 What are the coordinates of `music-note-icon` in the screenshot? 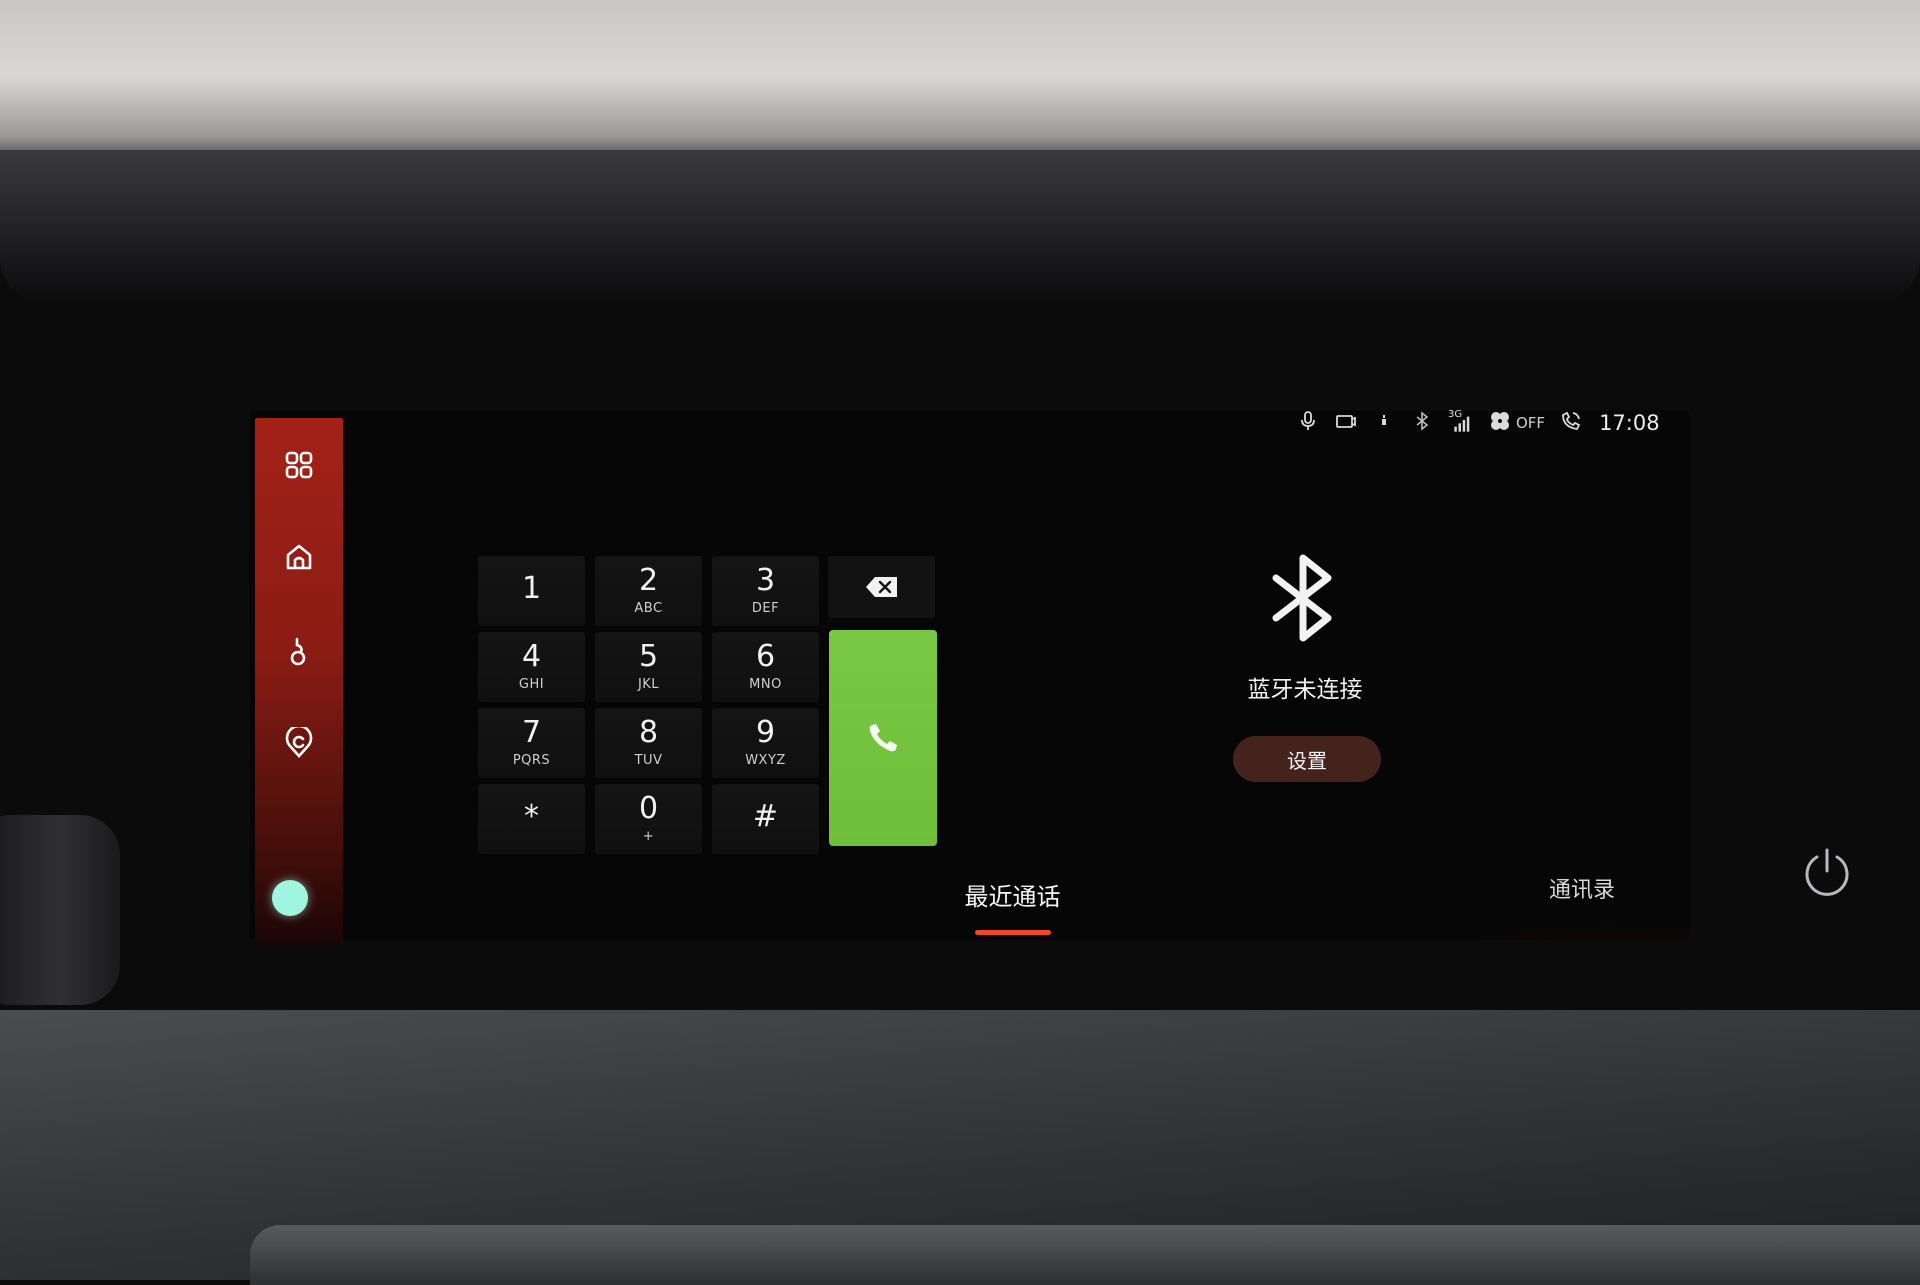 It's located at (299, 651).